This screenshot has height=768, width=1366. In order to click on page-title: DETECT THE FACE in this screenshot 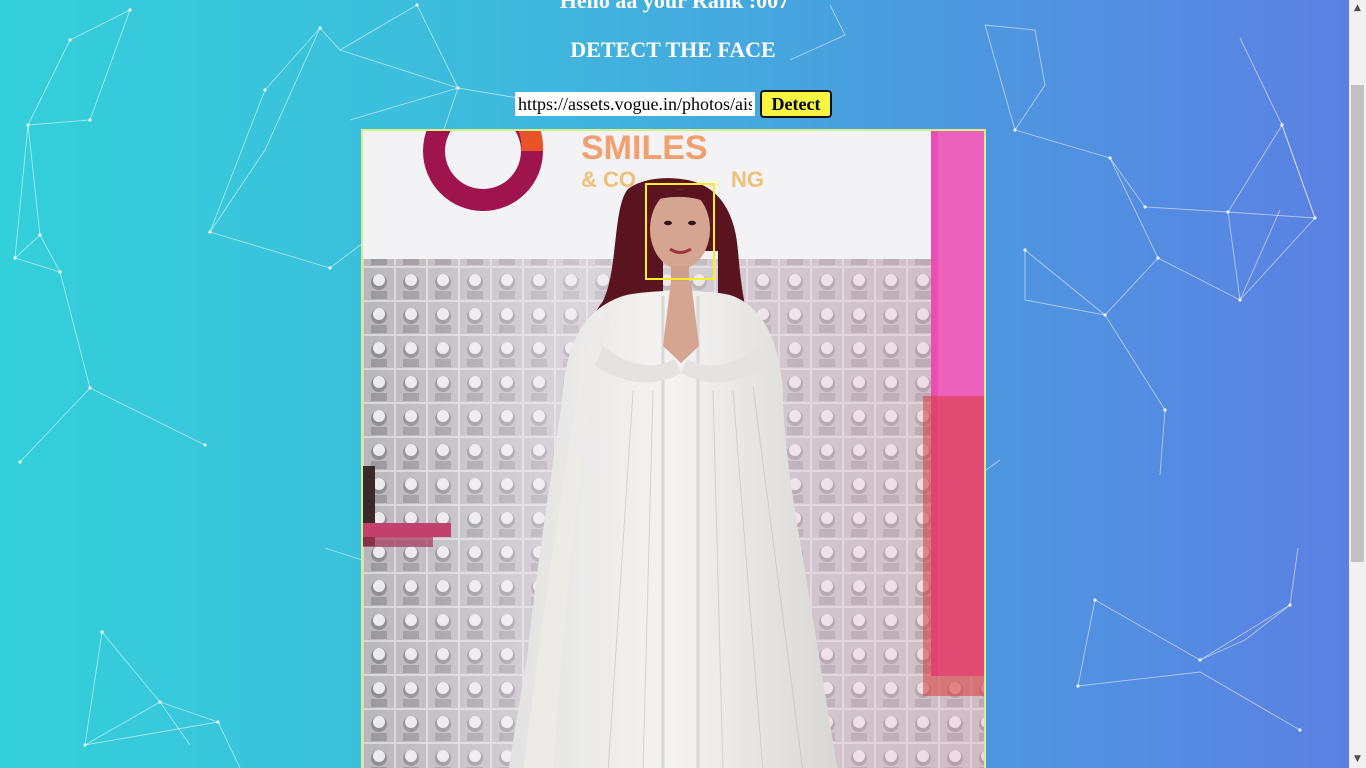, I will do `click(673, 49)`.